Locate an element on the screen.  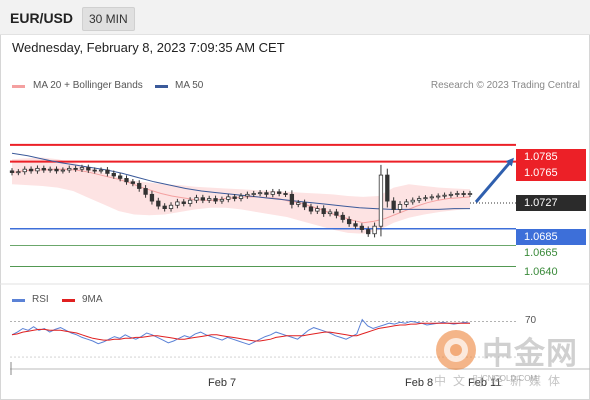
last-price-tag: 1.0727 is located at coordinates (551, 203).